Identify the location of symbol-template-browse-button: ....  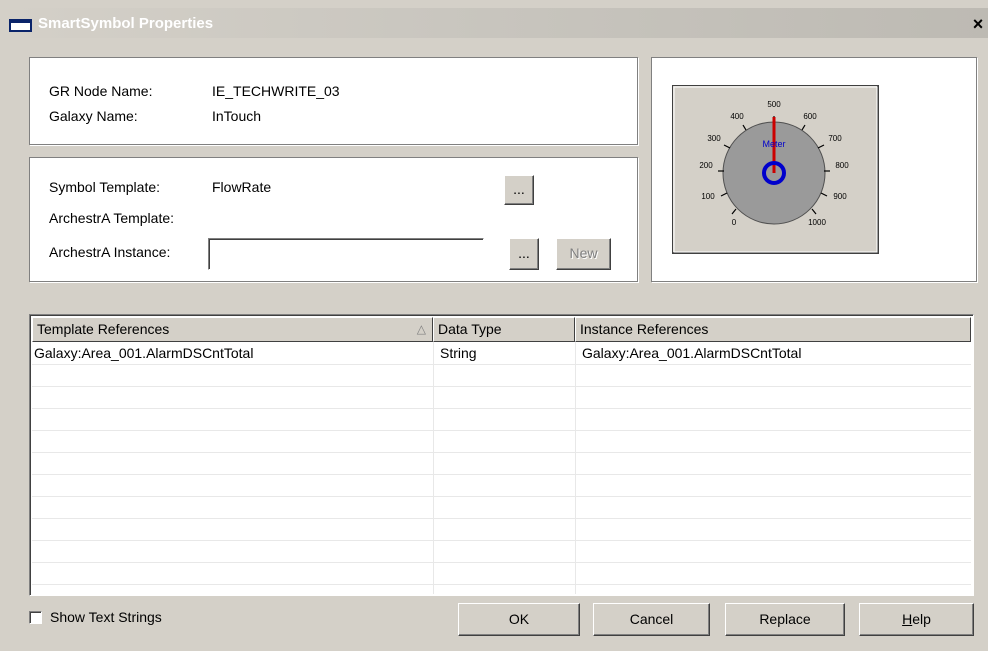
(519, 190).